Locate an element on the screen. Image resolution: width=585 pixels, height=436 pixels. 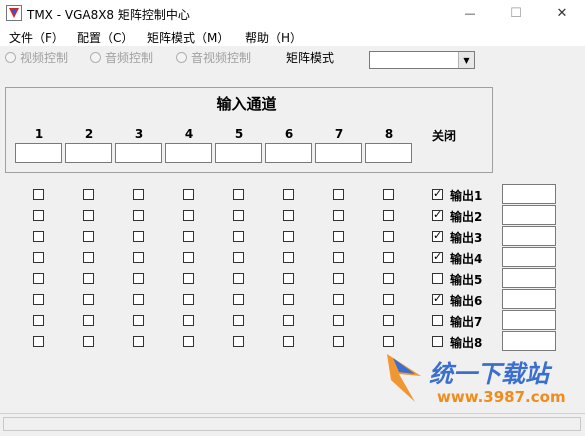
matrix-mode-select: ▼ is located at coordinates (422, 60).